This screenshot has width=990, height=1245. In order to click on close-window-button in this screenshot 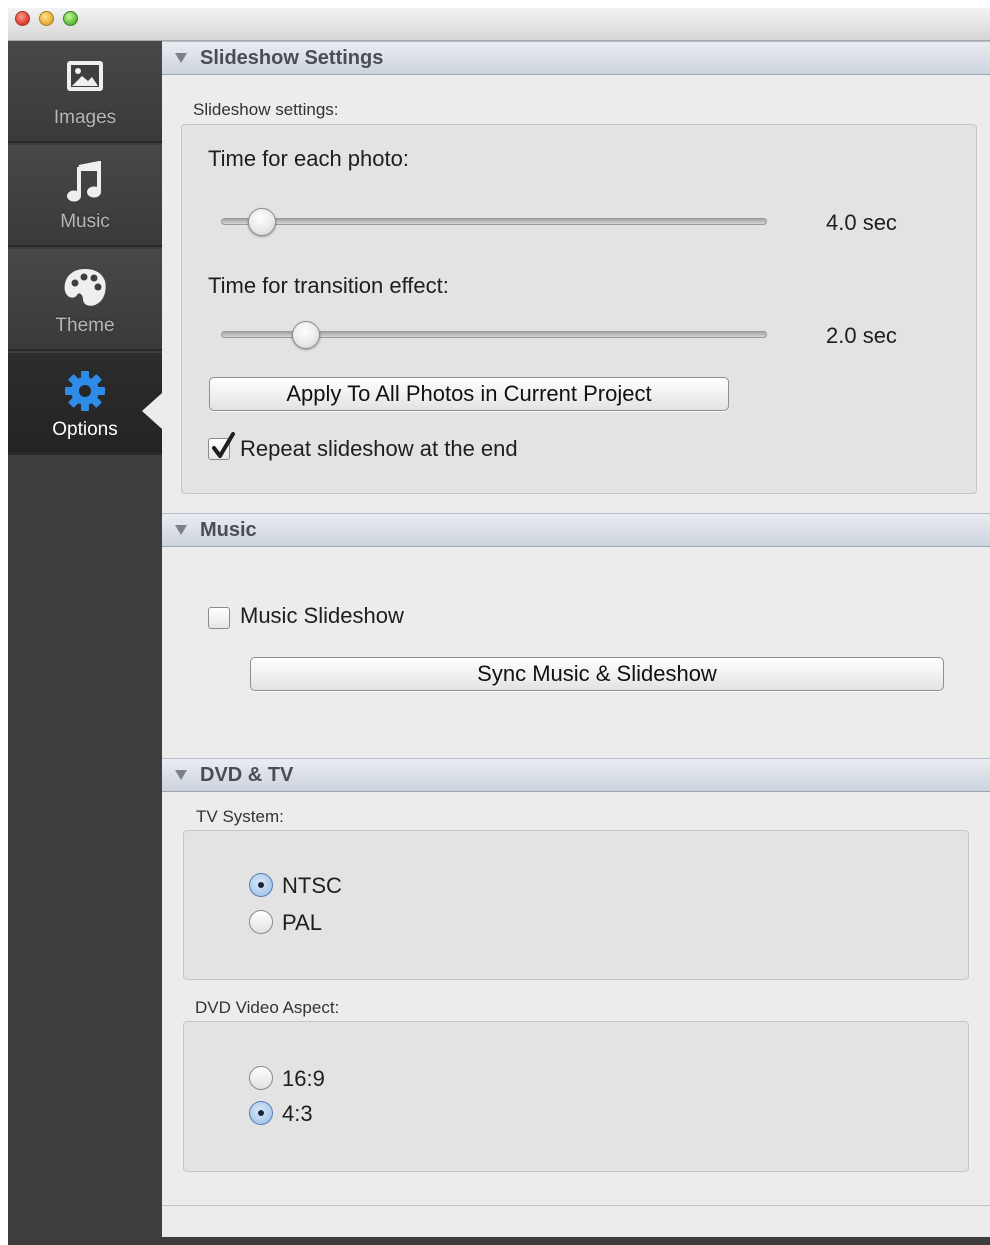, I will do `click(22, 18)`.